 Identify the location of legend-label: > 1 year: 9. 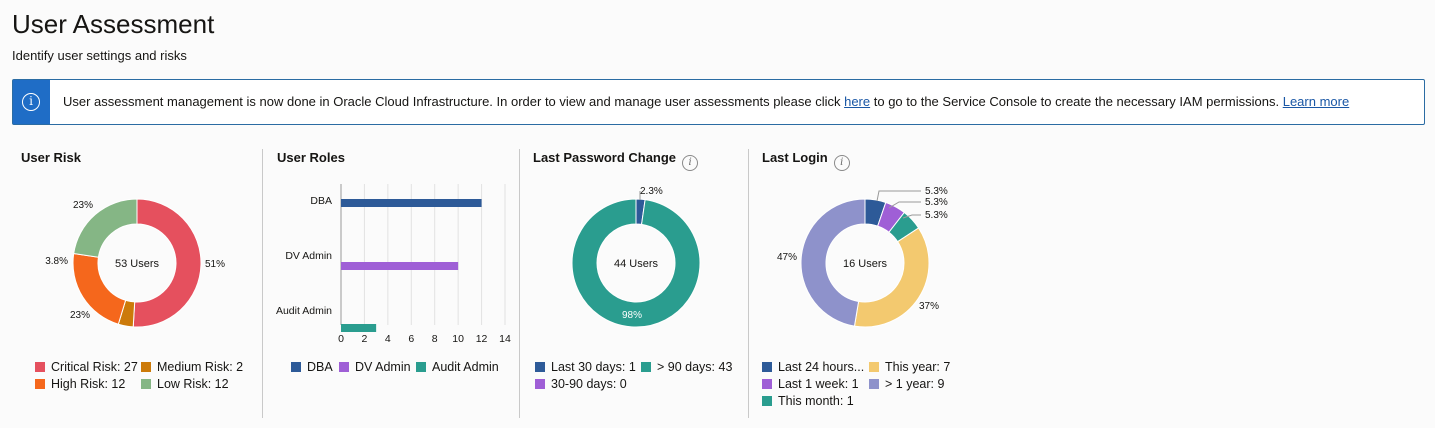
(915, 384).